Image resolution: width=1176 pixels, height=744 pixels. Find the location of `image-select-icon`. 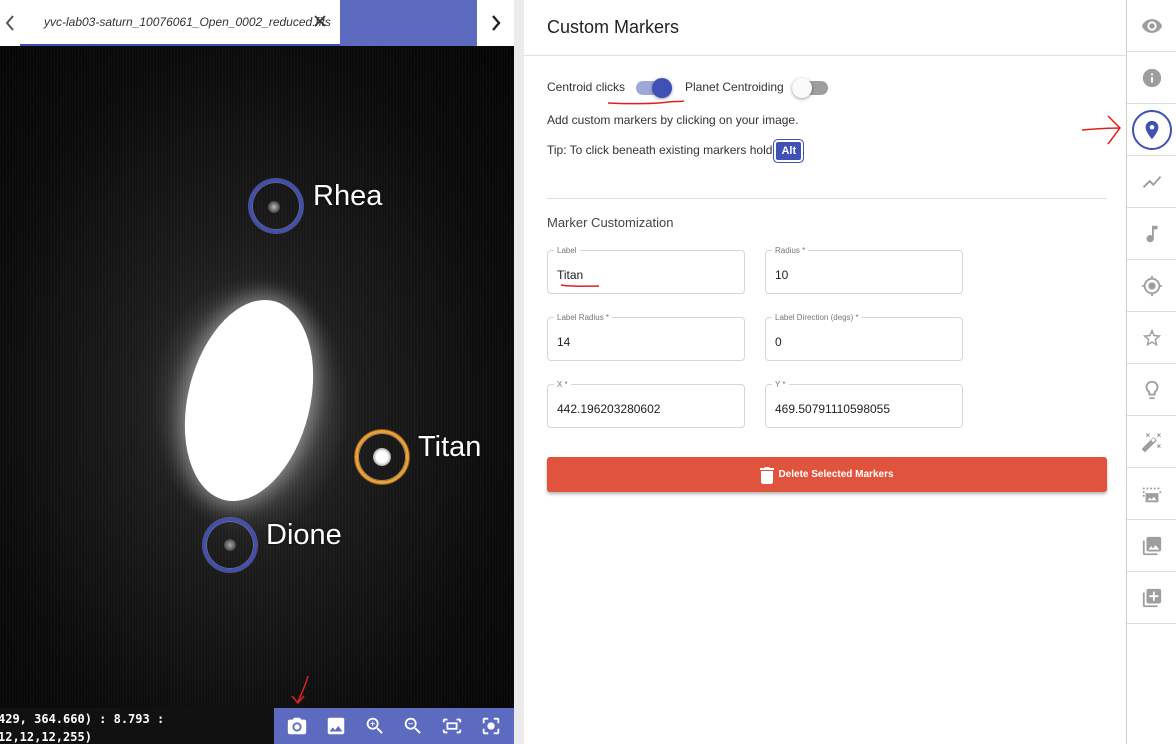

image-select-icon is located at coordinates (1152, 494).